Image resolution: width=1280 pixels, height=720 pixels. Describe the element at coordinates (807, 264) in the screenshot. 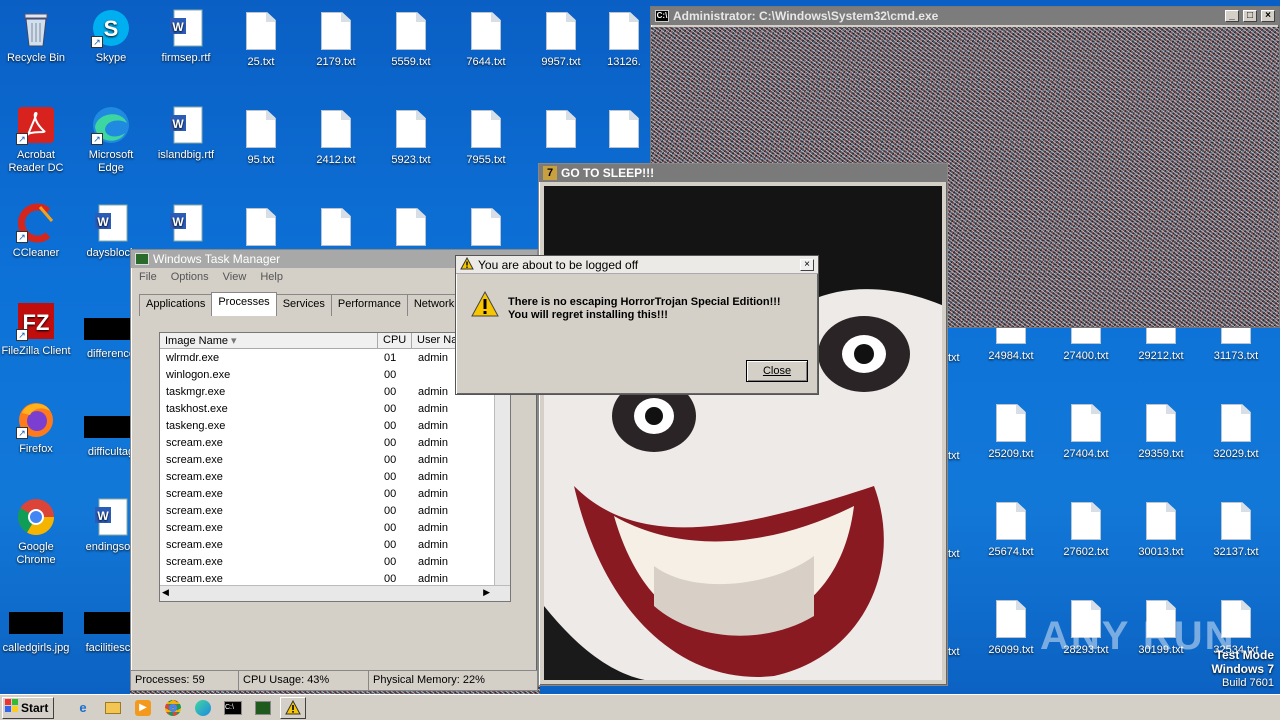

I see `dialog-close-x-button: ×` at that location.